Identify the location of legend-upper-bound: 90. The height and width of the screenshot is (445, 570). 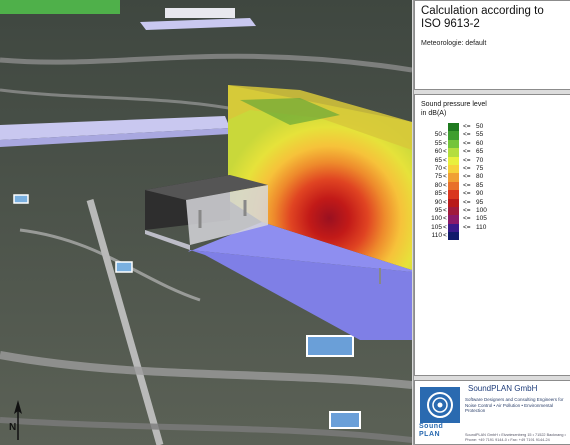
(480, 194).